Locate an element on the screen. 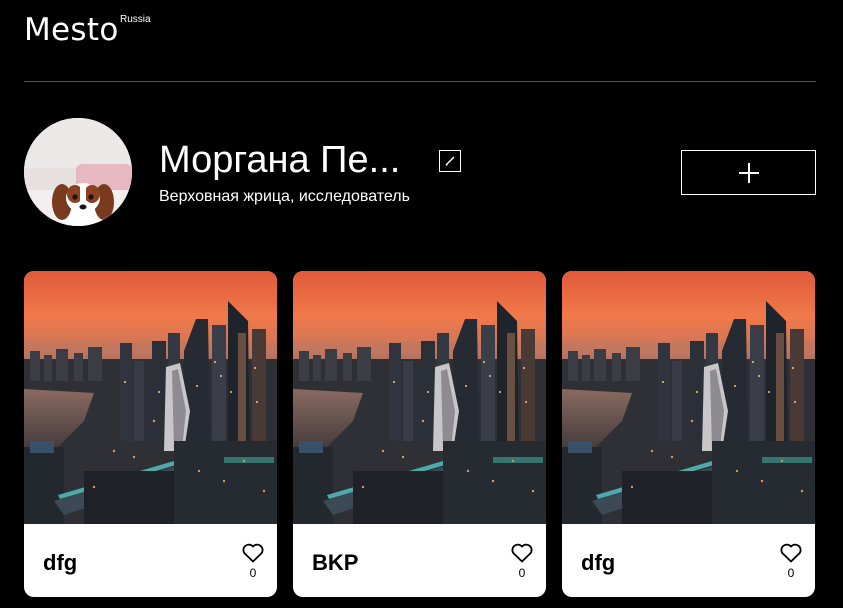 The image size is (843, 608). logo-superscript: Russia is located at coordinates (135, 19).